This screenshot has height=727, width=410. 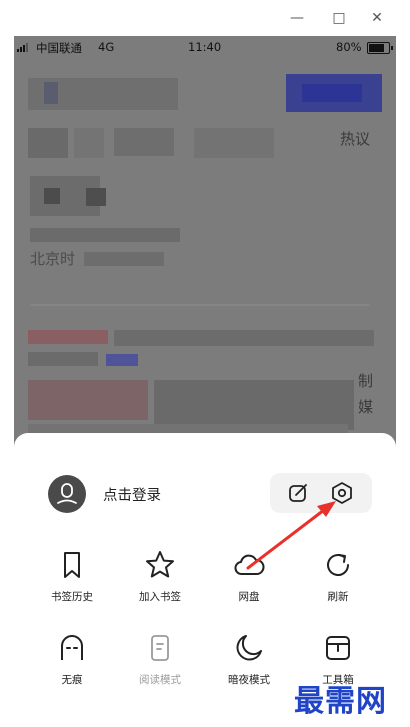 I want to click on annotation-arrow-overlay, so click(x=291, y=535).